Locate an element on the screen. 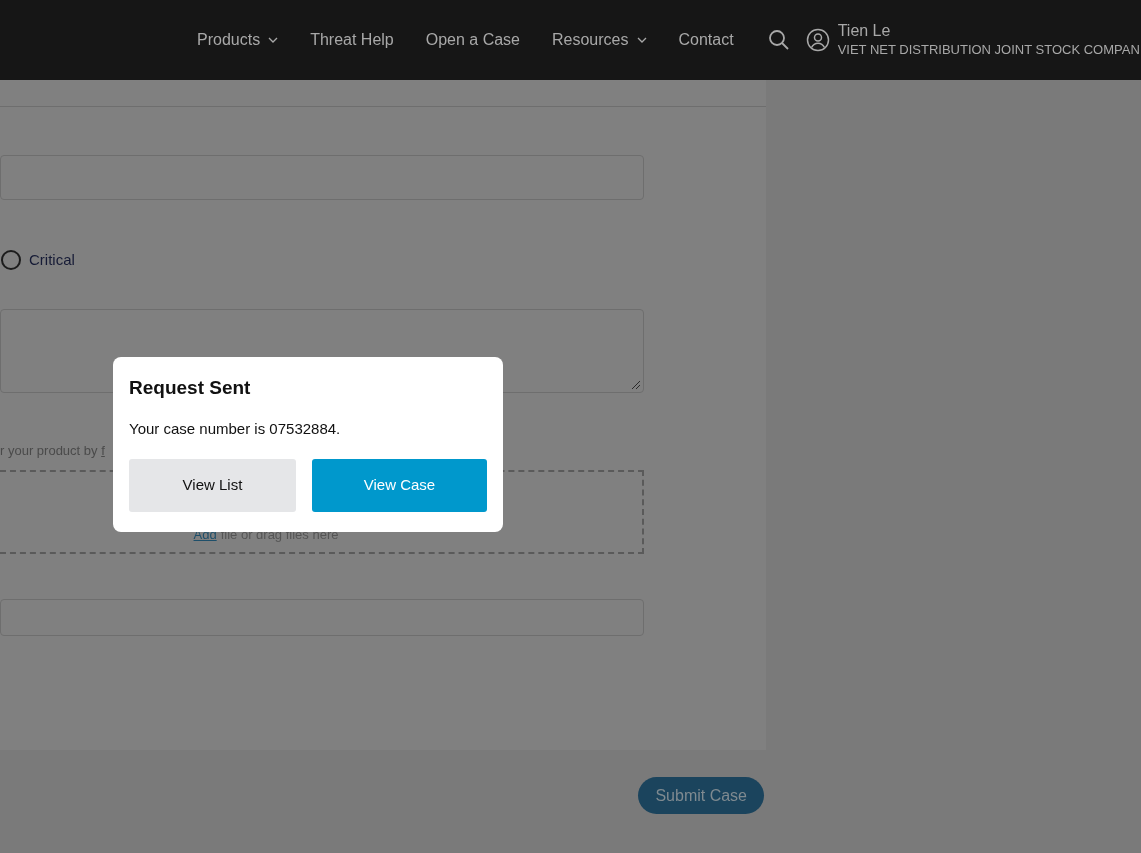 The height and width of the screenshot is (853, 1141). nav-link: Resources is located at coordinates (599, 40).